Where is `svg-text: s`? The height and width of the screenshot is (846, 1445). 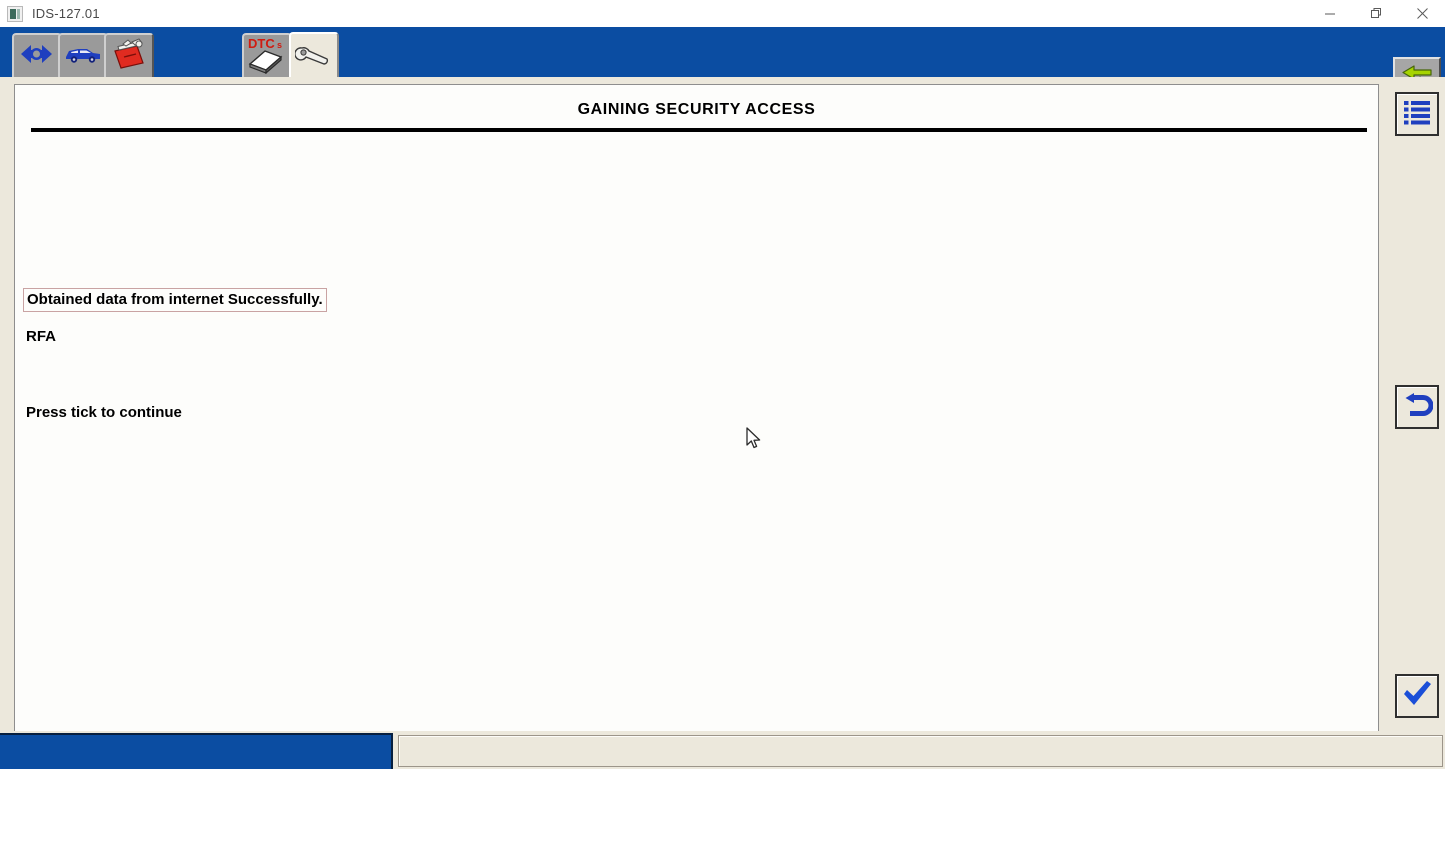
svg-text: s is located at coordinates (279, 45).